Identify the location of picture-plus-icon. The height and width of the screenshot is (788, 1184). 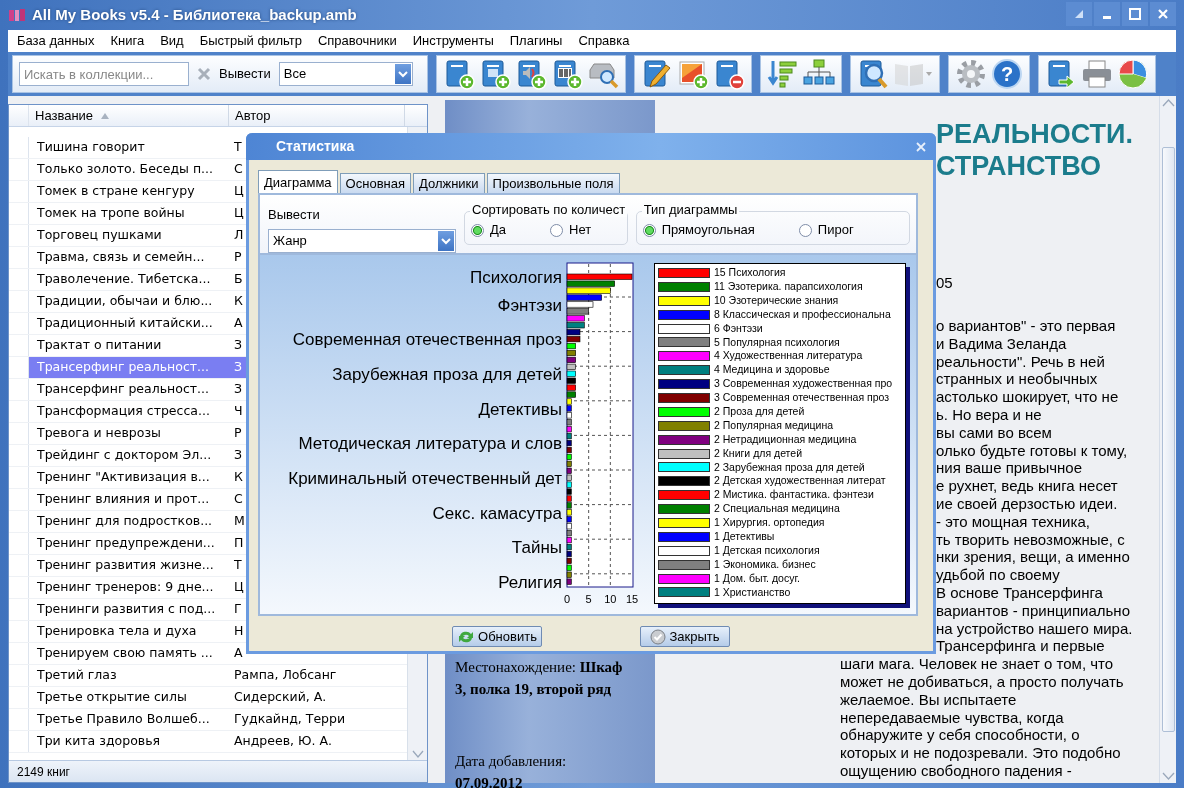
(693, 74).